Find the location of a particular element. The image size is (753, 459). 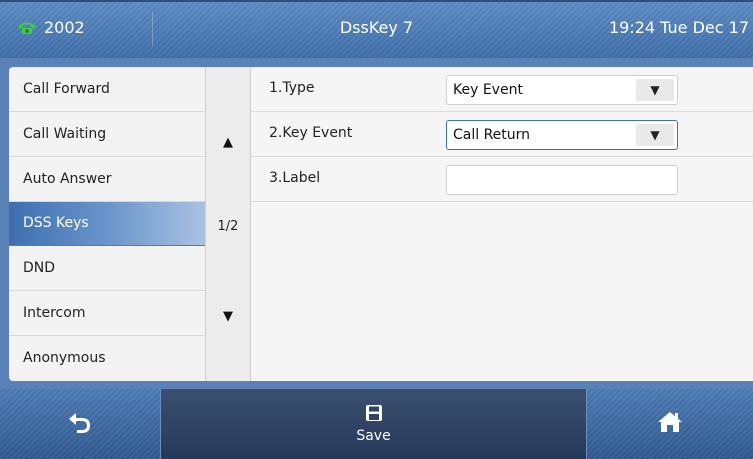

back-arrow-icon is located at coordinates (80, 424).